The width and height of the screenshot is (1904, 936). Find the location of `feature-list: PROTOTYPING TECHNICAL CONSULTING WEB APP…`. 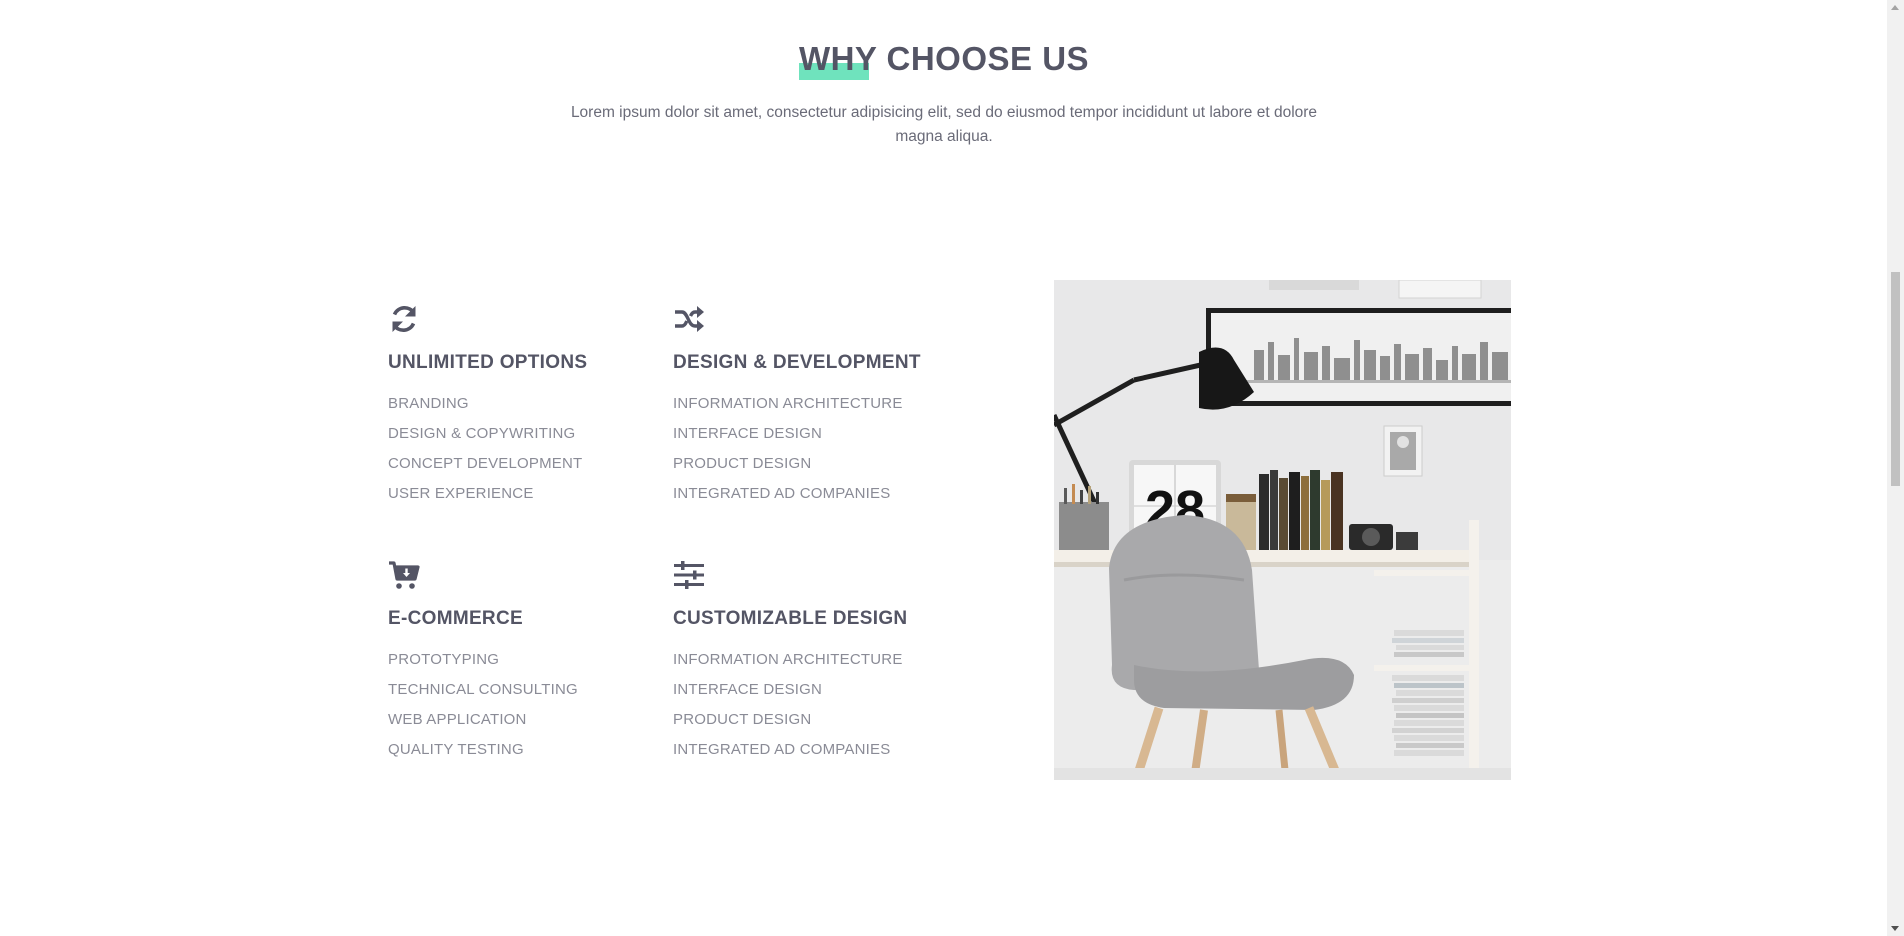

feature-list: PROTOTYPING TECHNICAL CONSULTING WEB APP… is located at coordinates (528, 705).